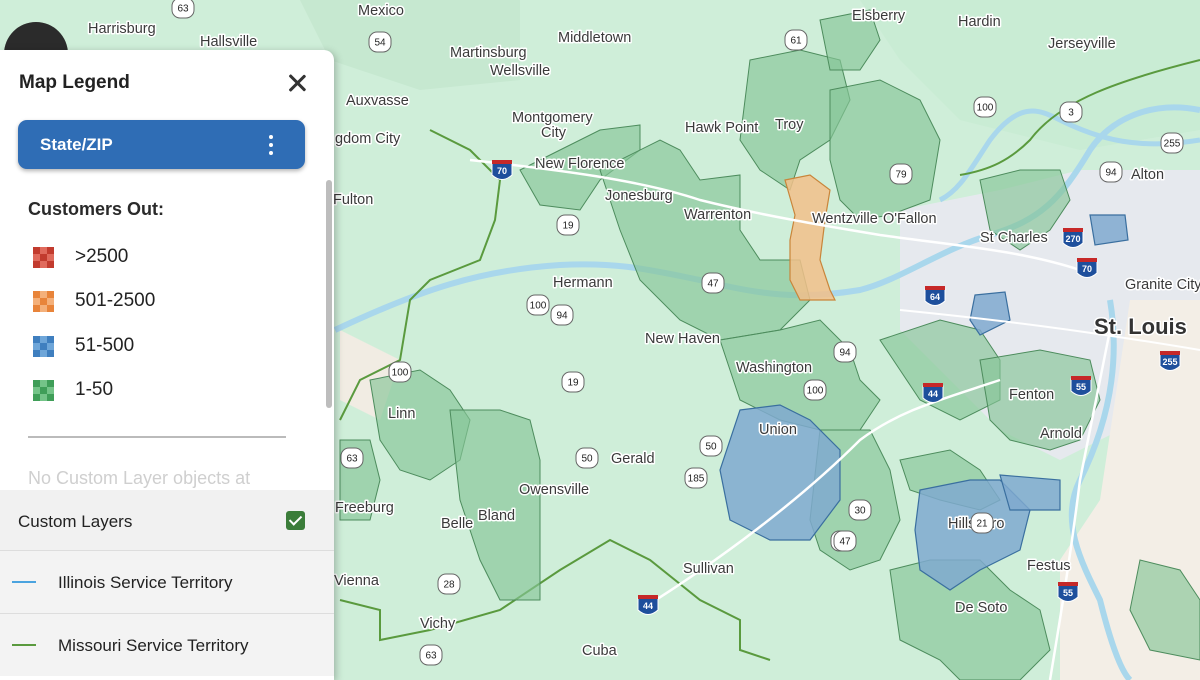 Image resolution: width=1200 pixels, height=680 pixels. I want to click on route-number: 28, so click(449, 585).